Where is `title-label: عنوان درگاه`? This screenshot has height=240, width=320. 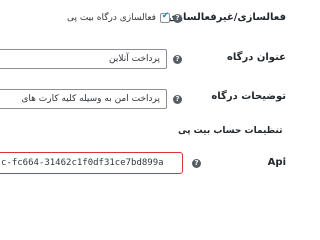 title-label: عنوان درگاه is located at coordinates (256, 57).